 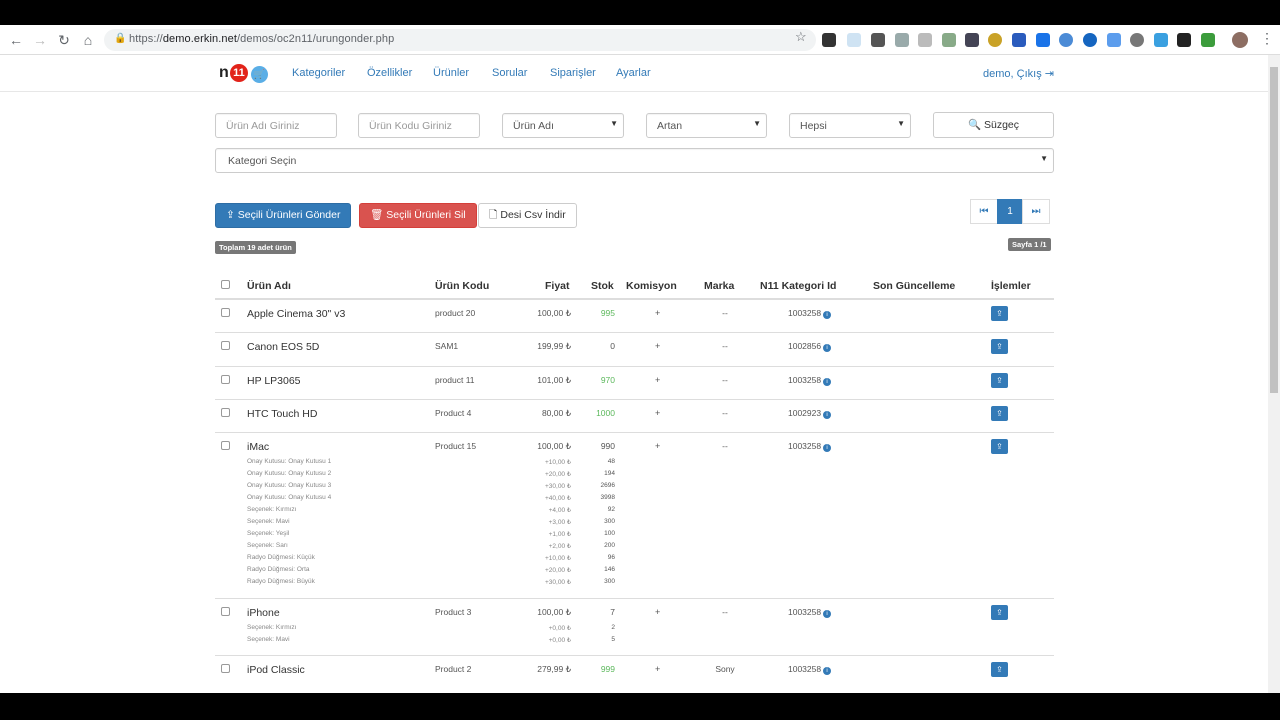 I want to click on status-select: Hepsi ▼, so click(x=850, y=125).